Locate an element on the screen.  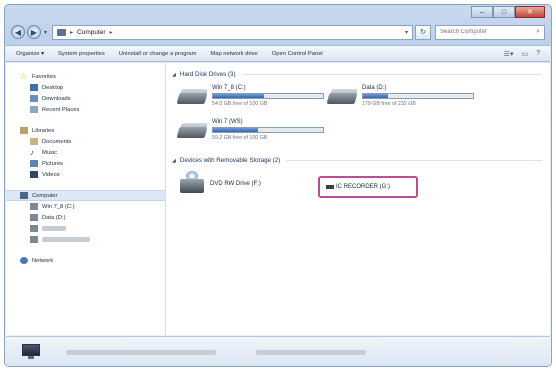
ic-recorder-drive-tile: IC RECORDER (G:) is located at coordinates (368, 187).